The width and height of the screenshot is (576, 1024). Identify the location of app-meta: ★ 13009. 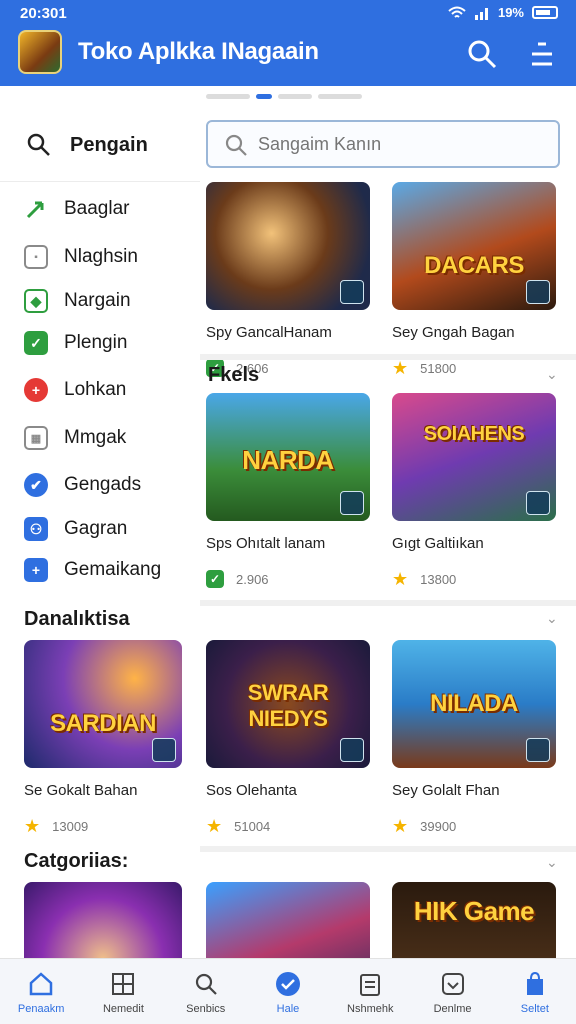
(106, 826).